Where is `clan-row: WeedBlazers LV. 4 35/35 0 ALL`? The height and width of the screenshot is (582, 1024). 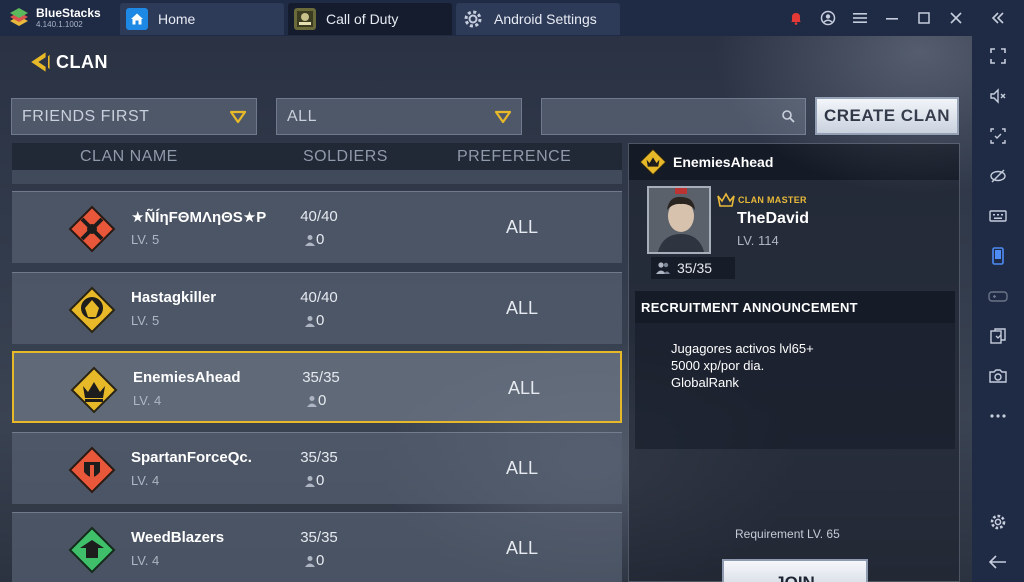 clan-row: WeedBlazers LV. 4 35/35 0 ALL is located at coordinates (317, 547).